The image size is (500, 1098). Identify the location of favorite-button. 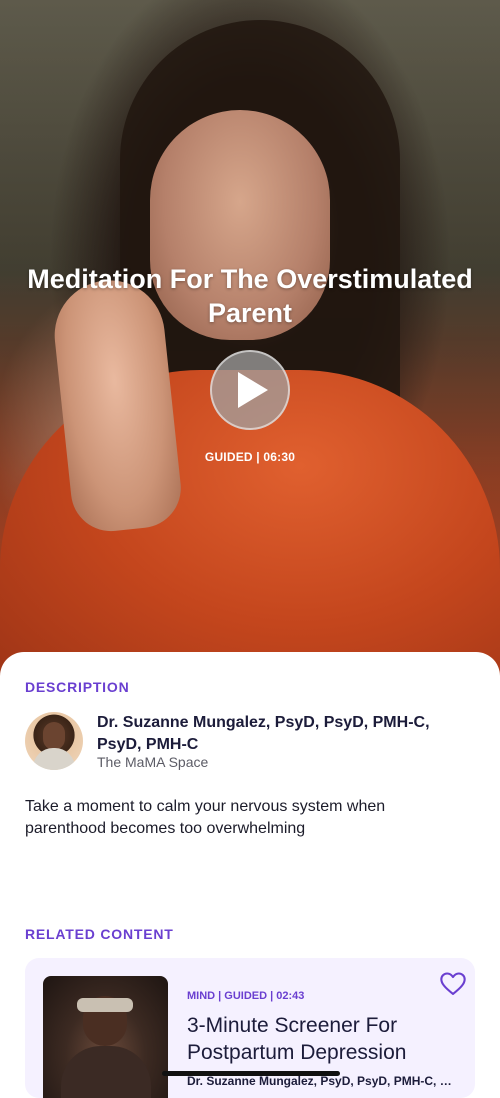
(453, 984).